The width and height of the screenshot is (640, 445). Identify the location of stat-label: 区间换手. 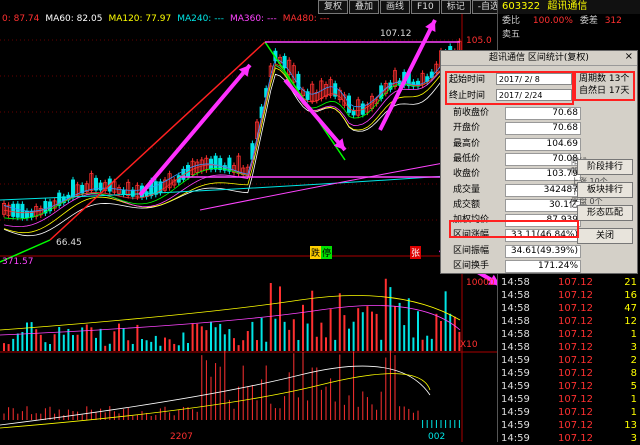
(471, 266).